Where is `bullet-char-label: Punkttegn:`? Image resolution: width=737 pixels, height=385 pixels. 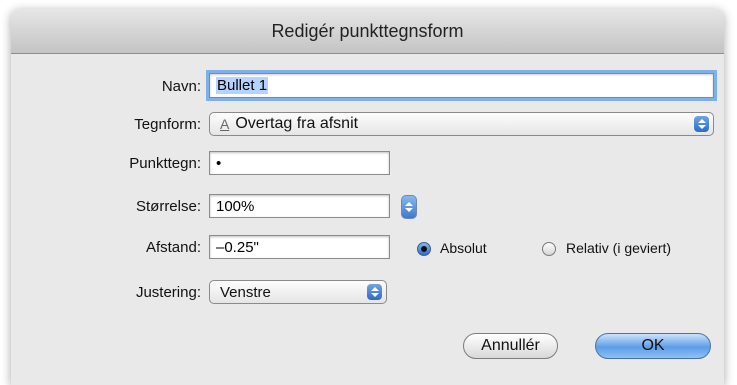 bullet-char-label: Punkttegn: is located at coordinates (165, 163).